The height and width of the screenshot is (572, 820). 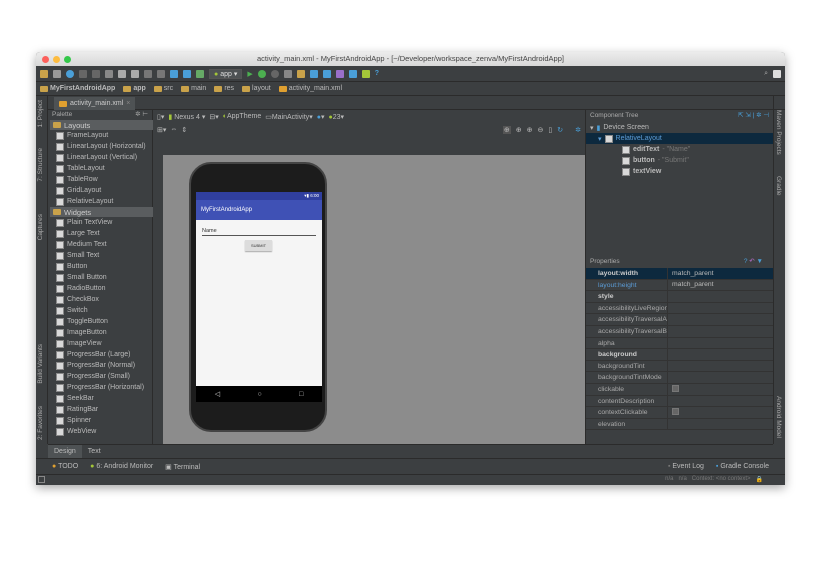 I want to click on tab-text: Text, so click(x=94, y=451).